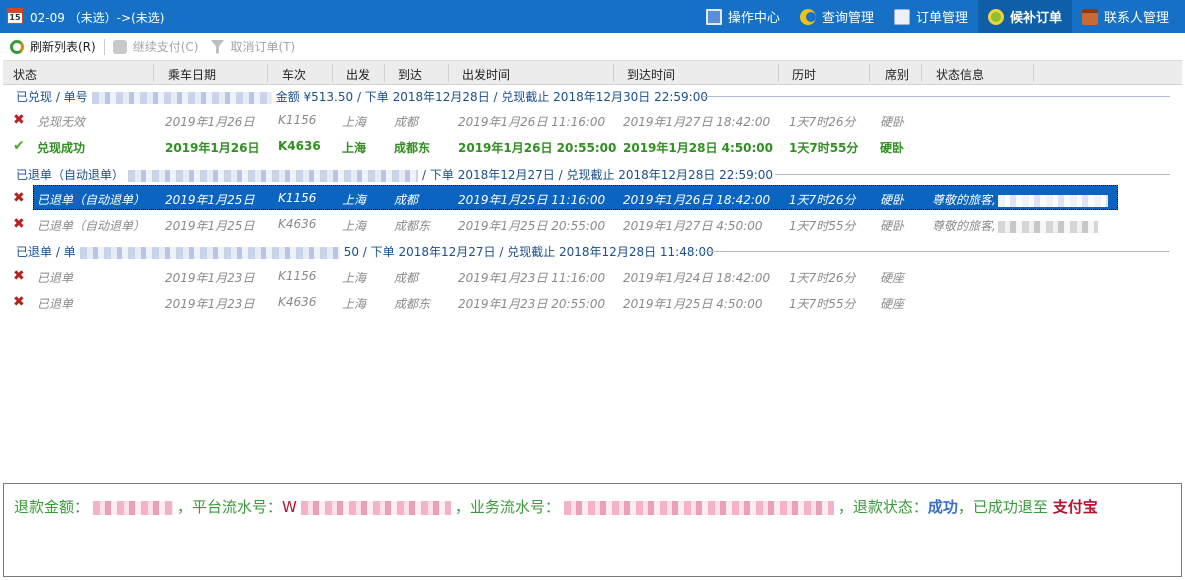  I want to click on continue-pay-button: 继续支付(C), so click(155, 46).